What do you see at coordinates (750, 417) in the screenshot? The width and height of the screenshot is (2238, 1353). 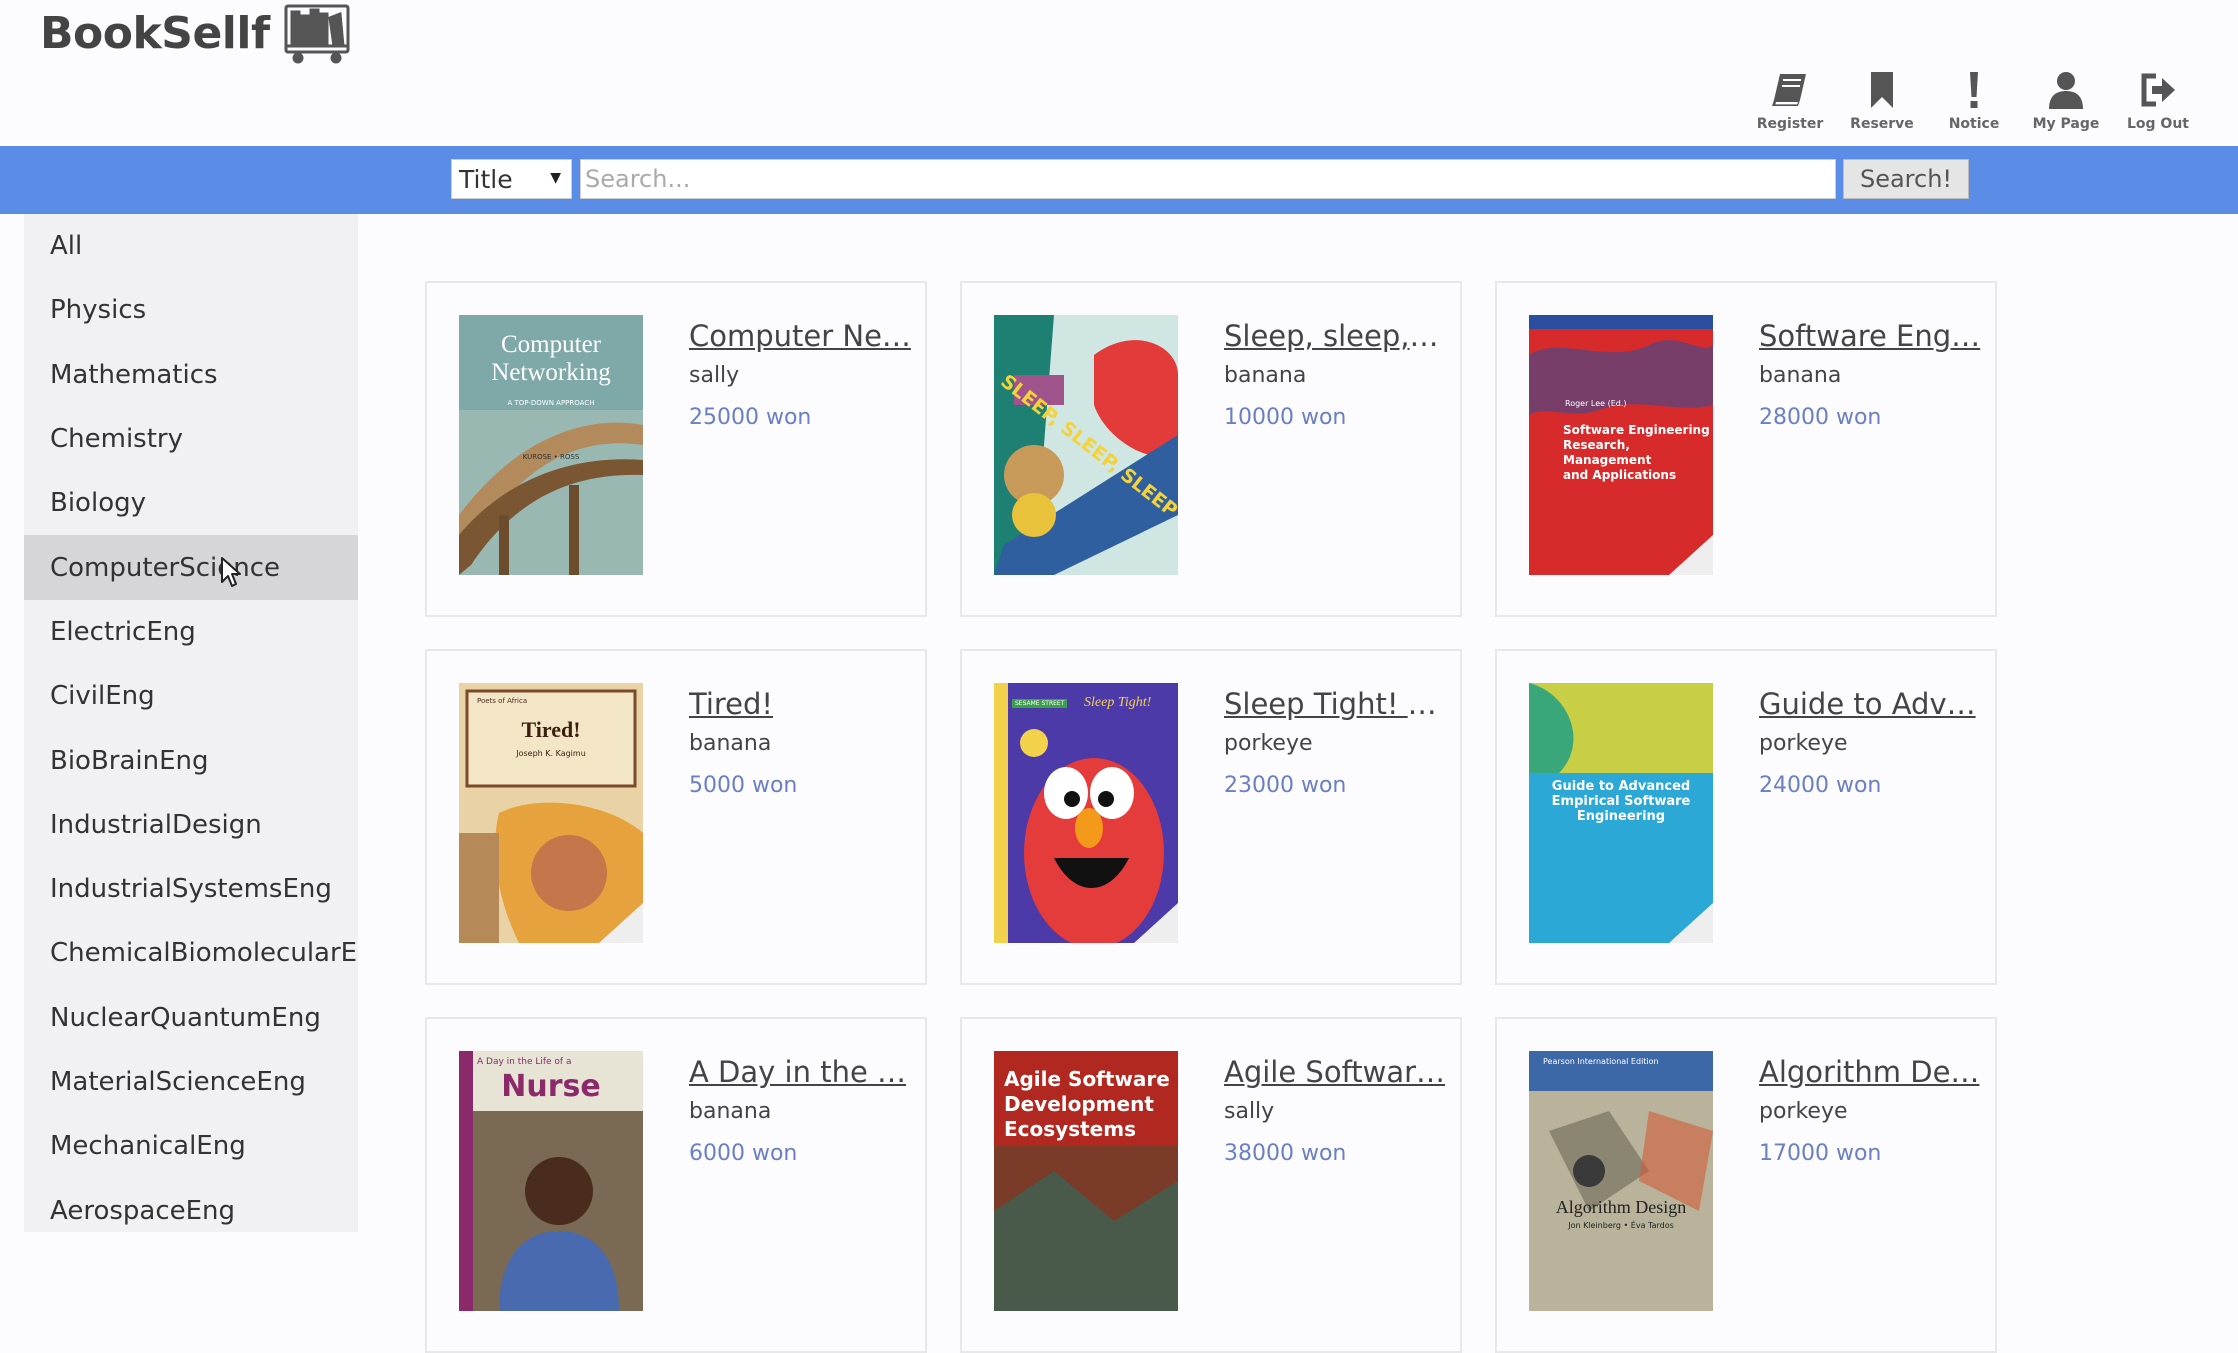 I see `book-price: 25000 won` at bounding box center [750, 417].